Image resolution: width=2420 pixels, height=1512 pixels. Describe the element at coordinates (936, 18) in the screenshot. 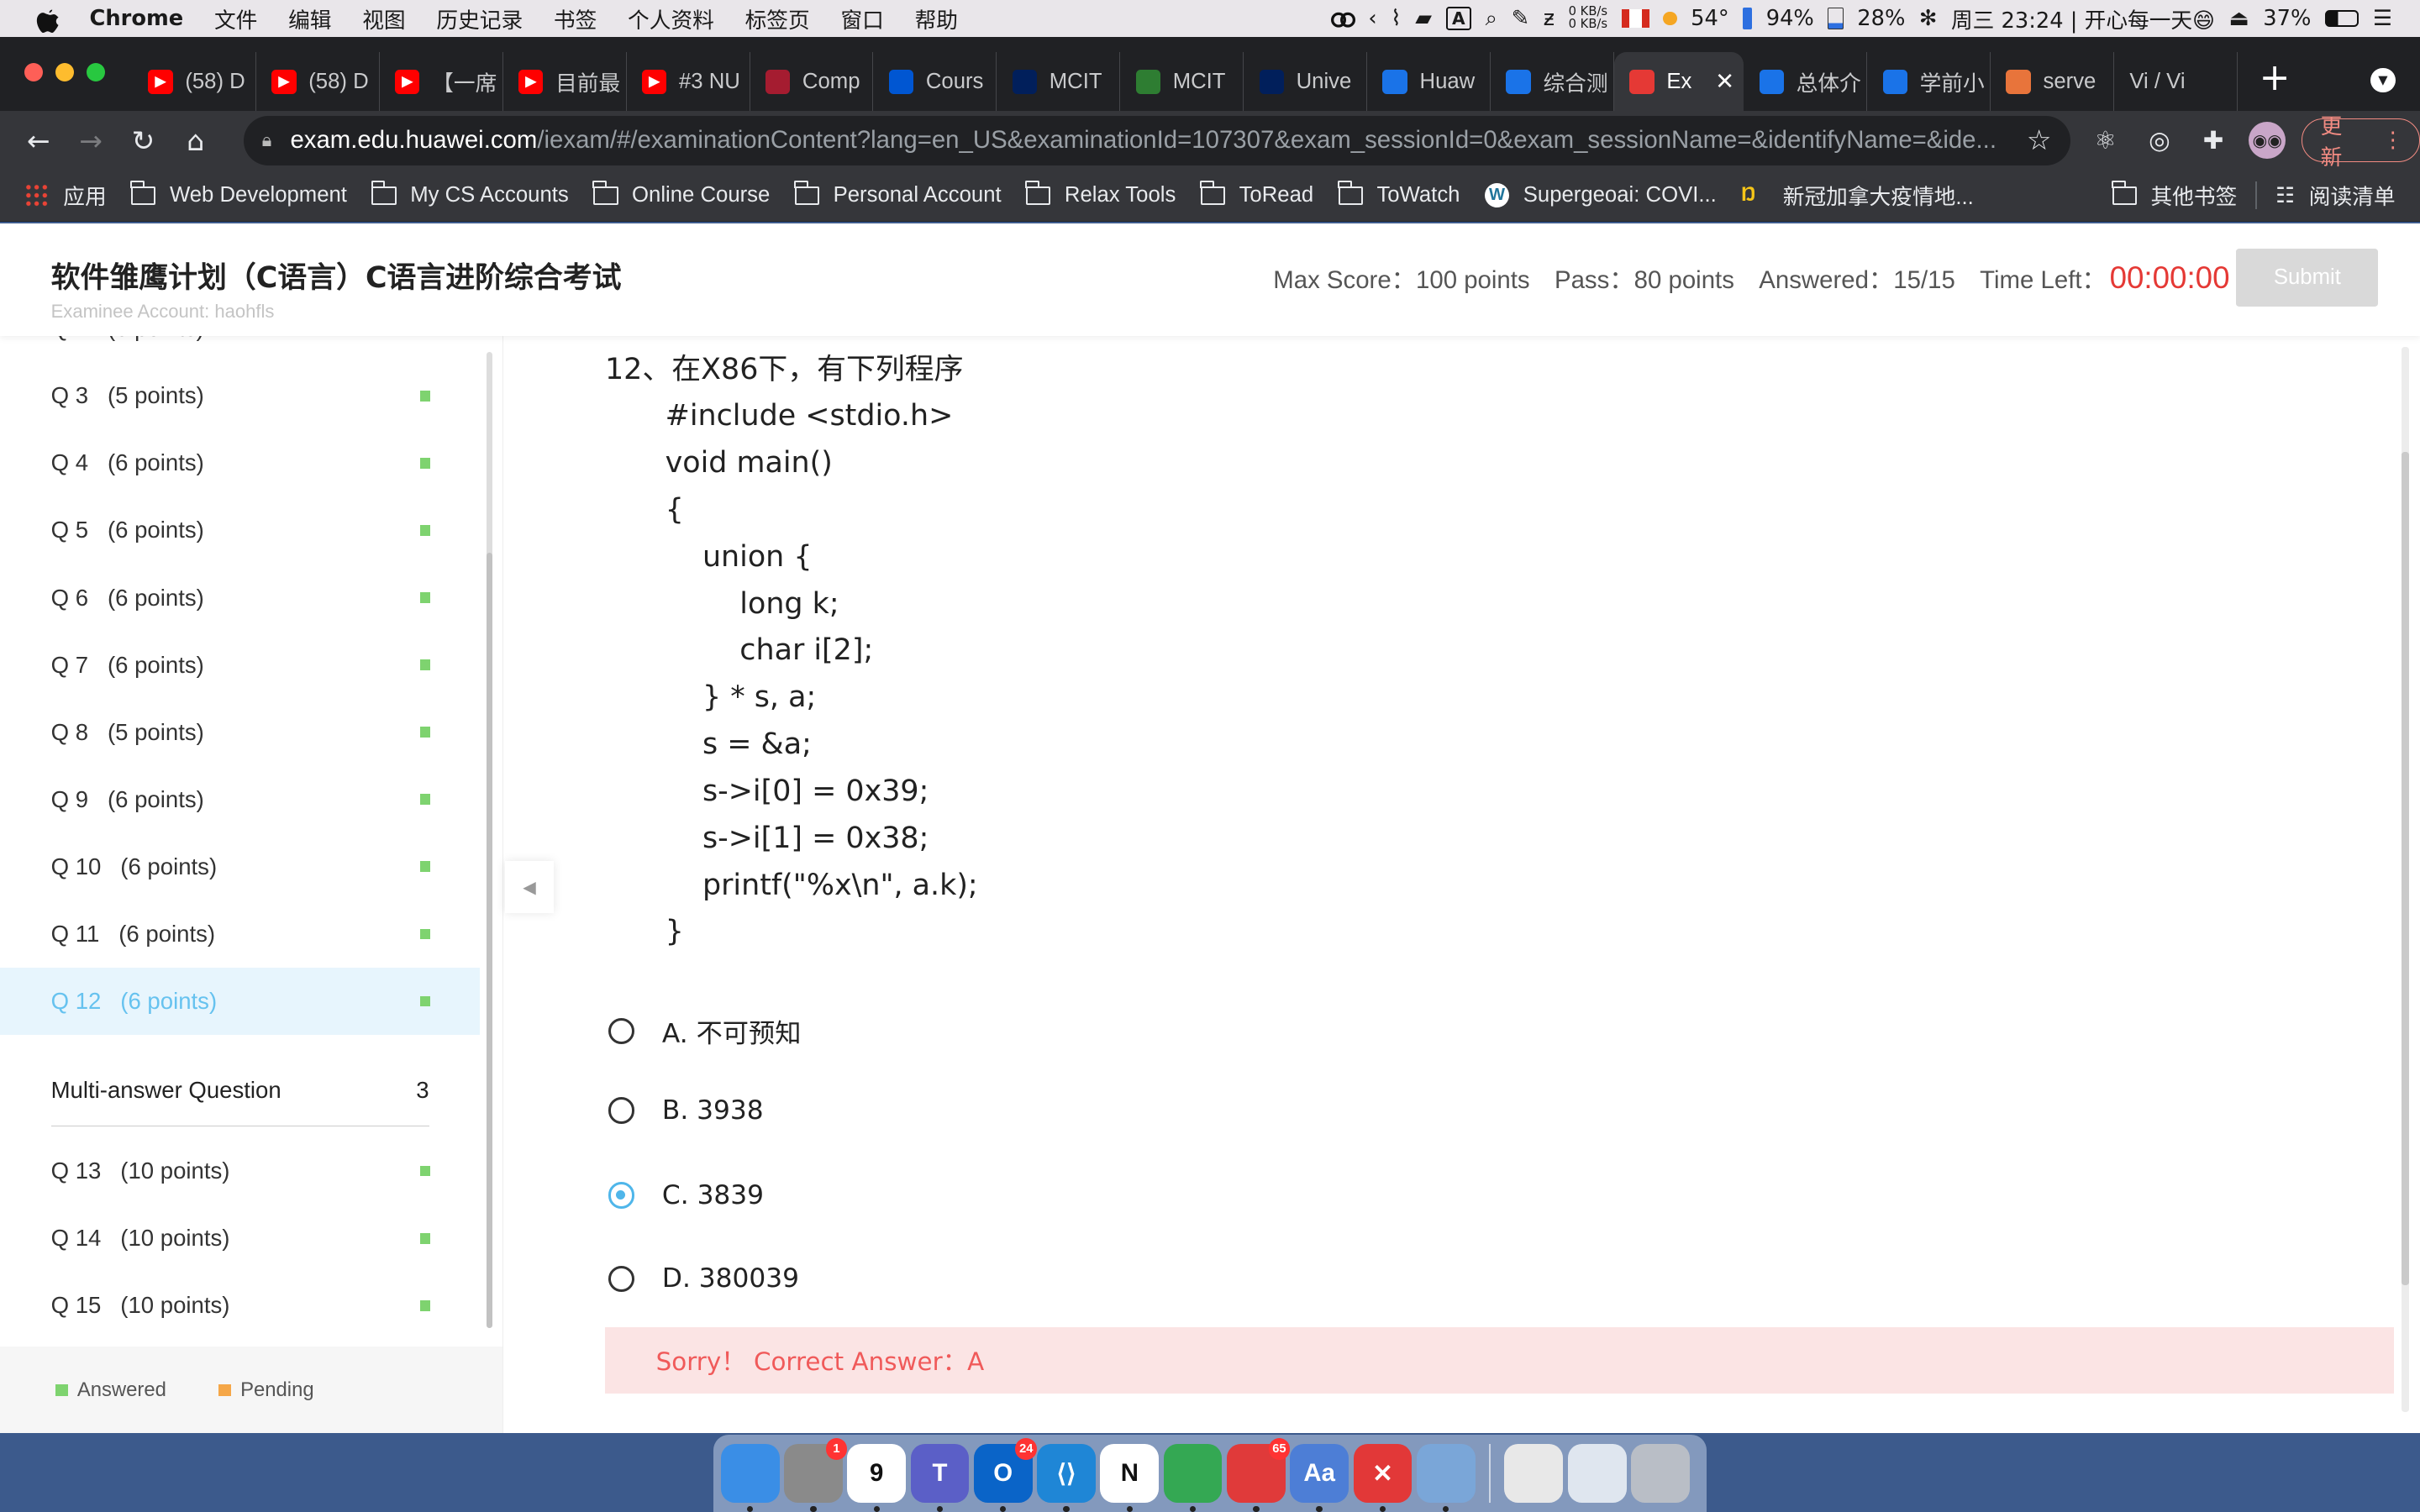

I see `menu-help: 帮助` at that location.